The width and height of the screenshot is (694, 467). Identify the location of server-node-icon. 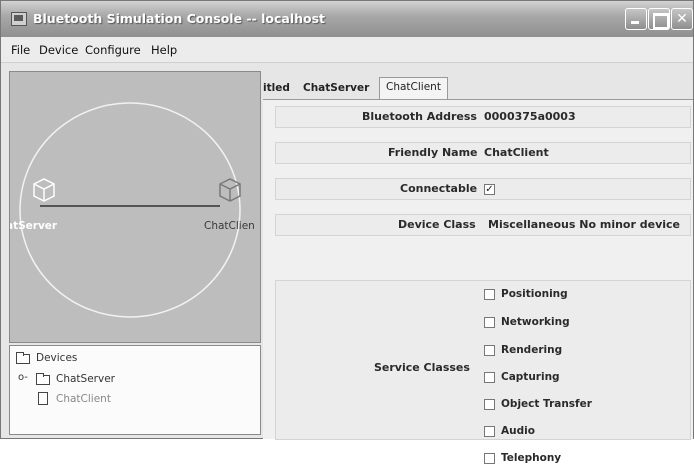
(44, 190).